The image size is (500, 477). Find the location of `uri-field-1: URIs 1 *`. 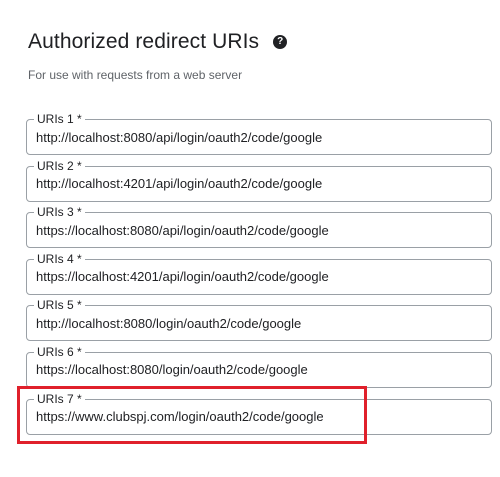

uri-field-1: URIs 1 * is located at coordinates (259, 133).